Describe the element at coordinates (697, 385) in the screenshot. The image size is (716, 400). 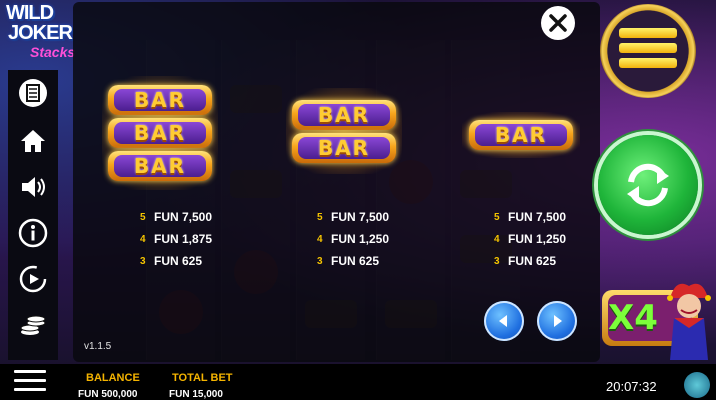
I see `provider-logo-icon` at that location.